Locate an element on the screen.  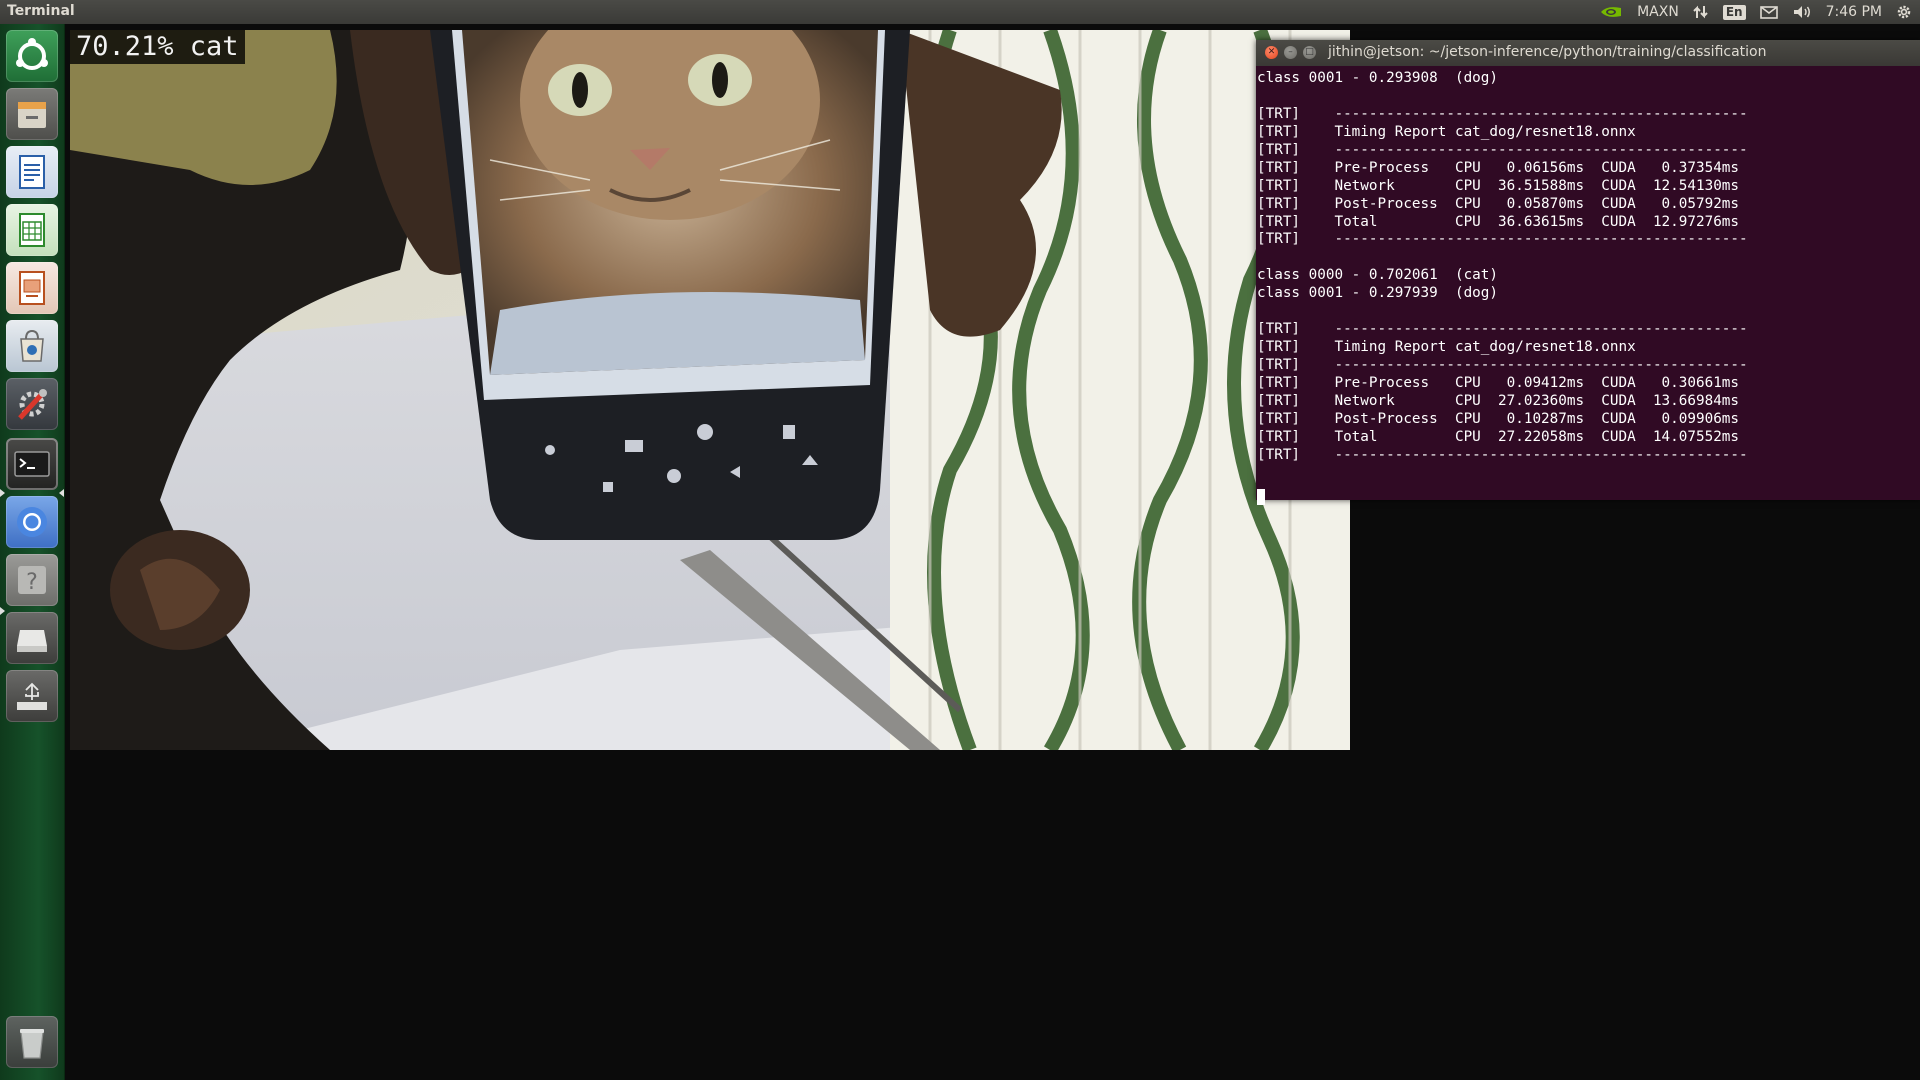
launcher-item-files is located at coordinates (32, 114).